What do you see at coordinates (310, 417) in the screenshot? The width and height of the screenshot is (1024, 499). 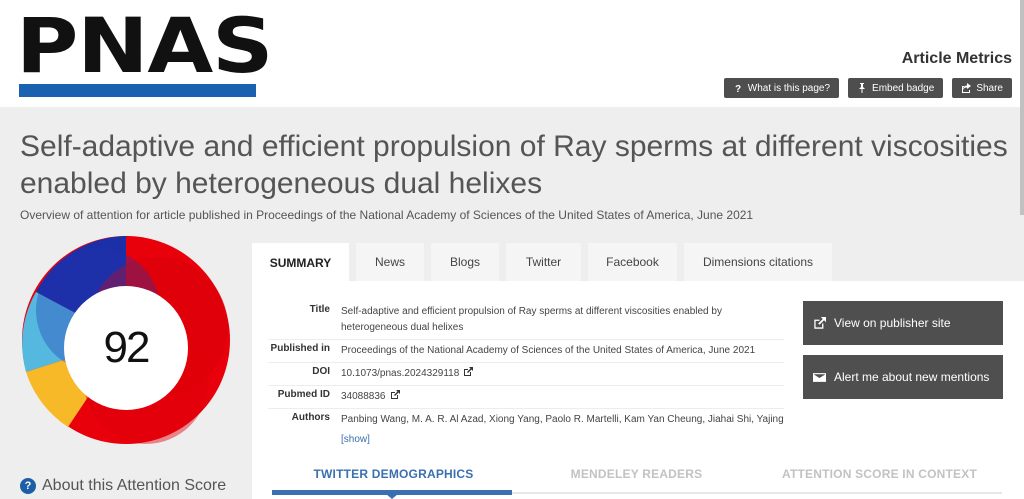 I see `detail-label: Authors` at bounding box center [310, 417].